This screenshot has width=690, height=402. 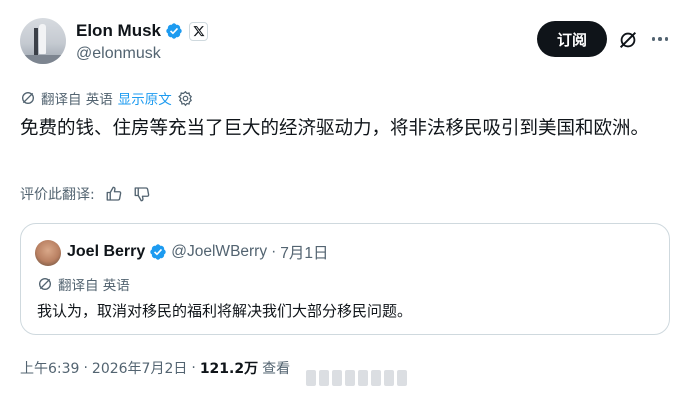 I want to click on grok-icon, so click(x=628, y=40).